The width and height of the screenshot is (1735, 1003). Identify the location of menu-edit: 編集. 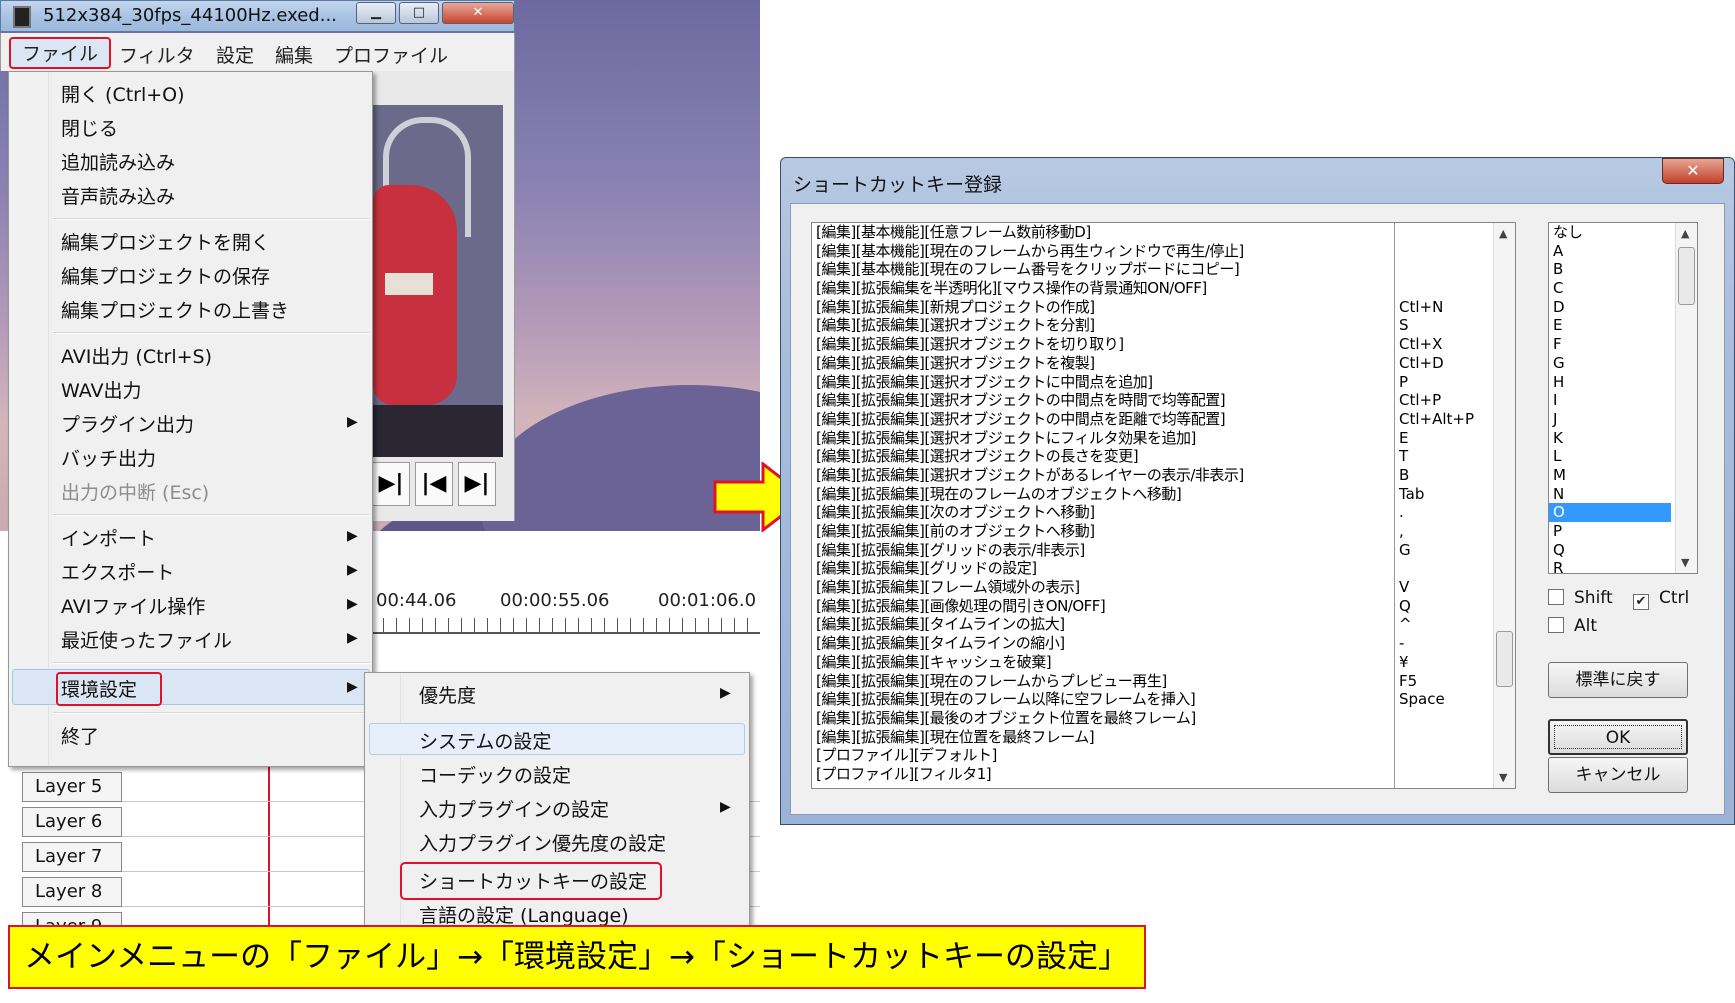
(294, 54).